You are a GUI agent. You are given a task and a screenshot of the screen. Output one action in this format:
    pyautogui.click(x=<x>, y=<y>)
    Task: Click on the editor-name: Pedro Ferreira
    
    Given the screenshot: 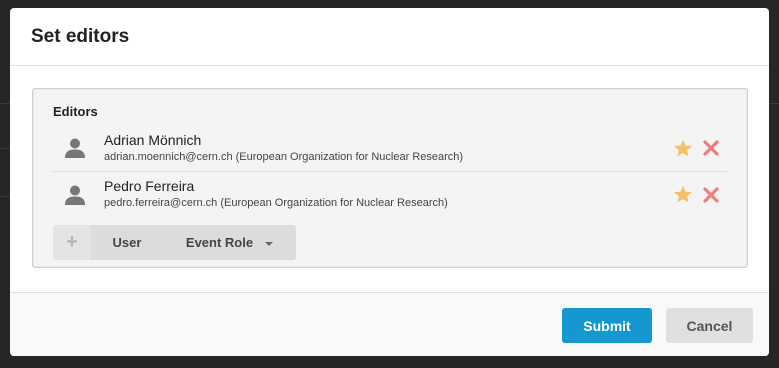 What is the action you would take?
    pyautogui.click(x=149, y=186)
    